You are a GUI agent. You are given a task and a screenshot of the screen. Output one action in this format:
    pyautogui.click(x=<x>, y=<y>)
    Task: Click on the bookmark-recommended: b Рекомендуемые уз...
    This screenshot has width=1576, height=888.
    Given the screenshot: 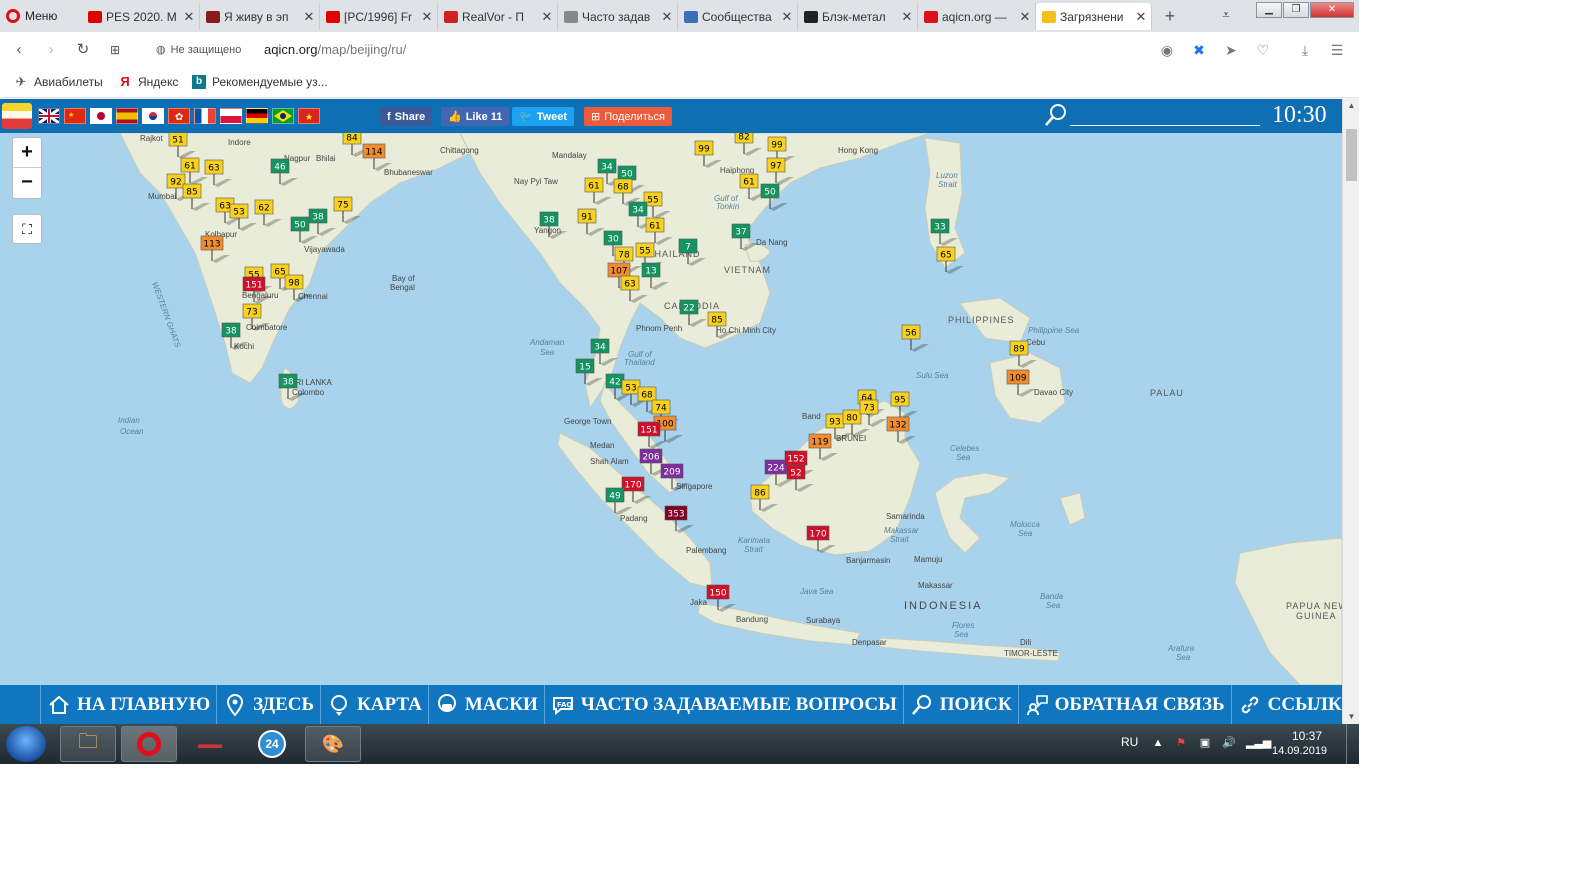 What is the action you would take?
    pyautogui.click(x=260, y=82)
    